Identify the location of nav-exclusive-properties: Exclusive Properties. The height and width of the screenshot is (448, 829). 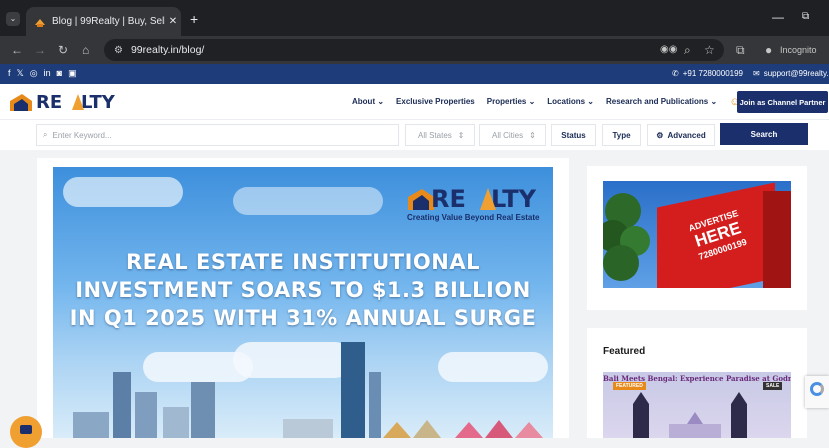
(435, 101).